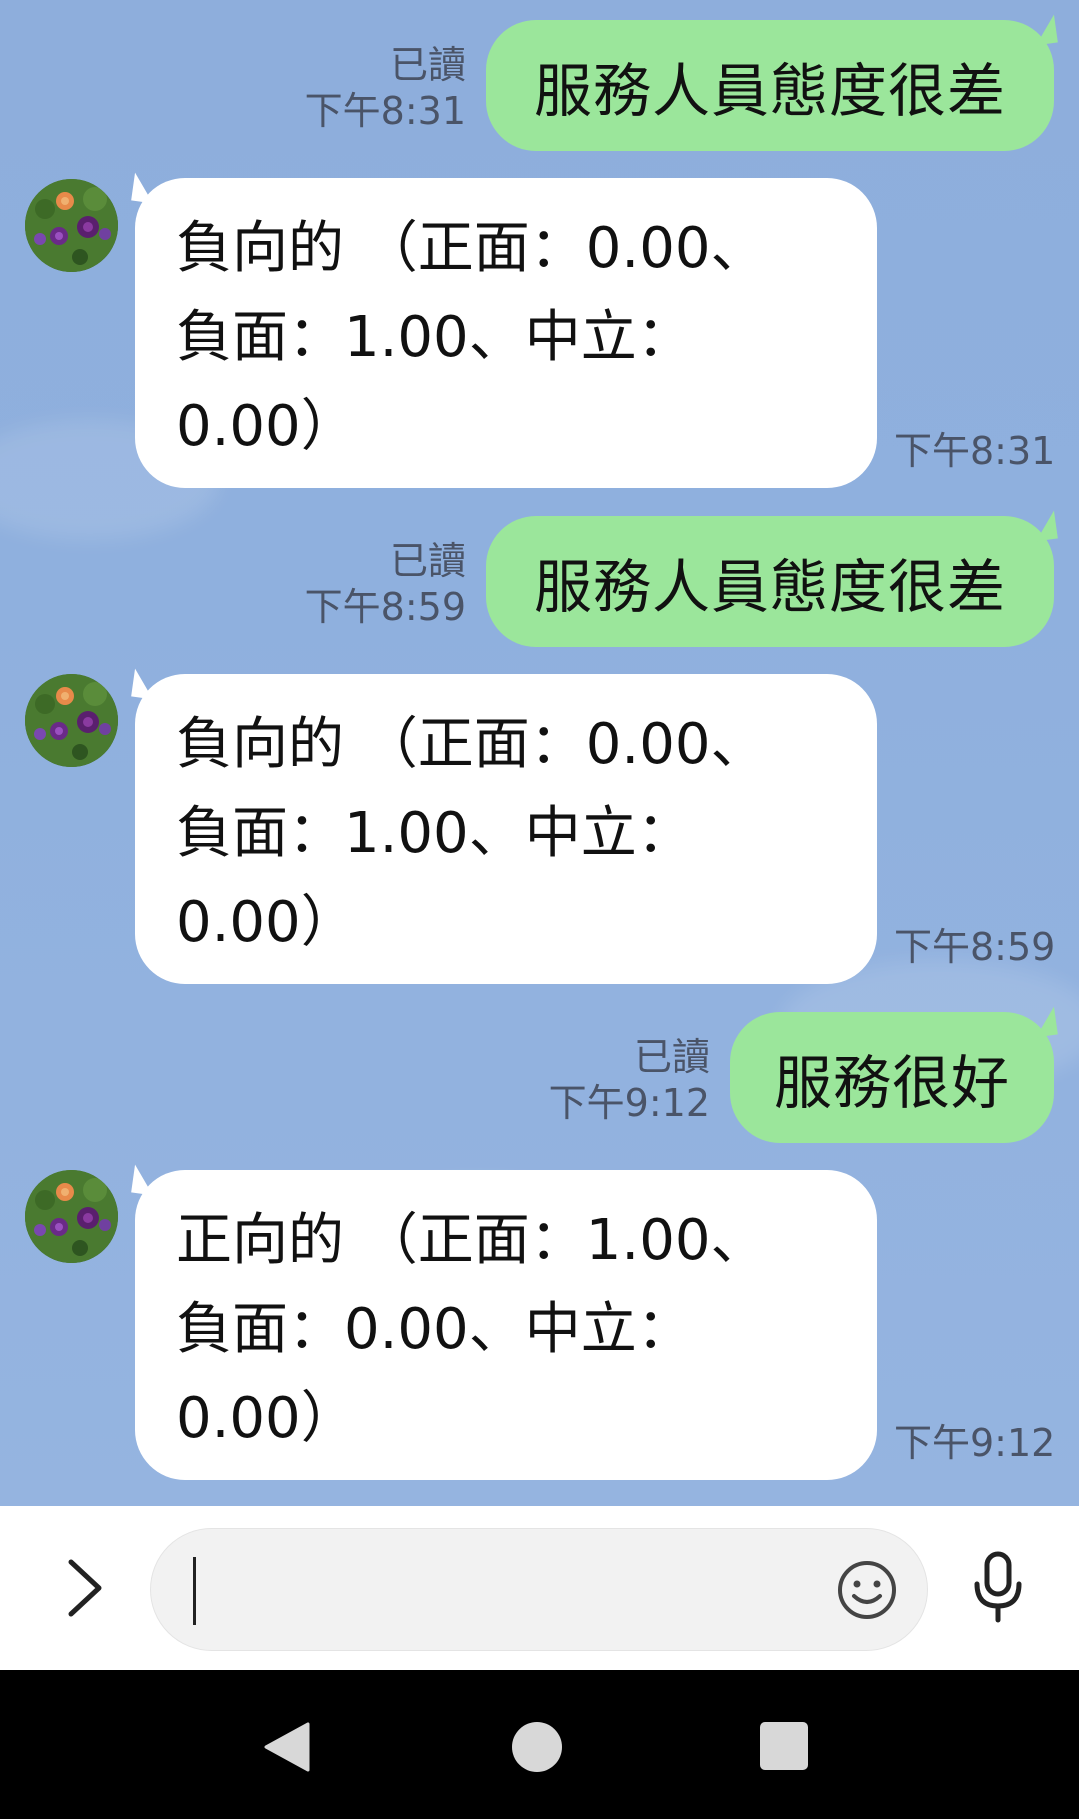 The height and width of the screenshot is (1819, 1079). What do you see at coordinates (385, 88) in the screenshot?
I see `message-meta: 已讀 下午8:31` at bounding box center [385, 88].